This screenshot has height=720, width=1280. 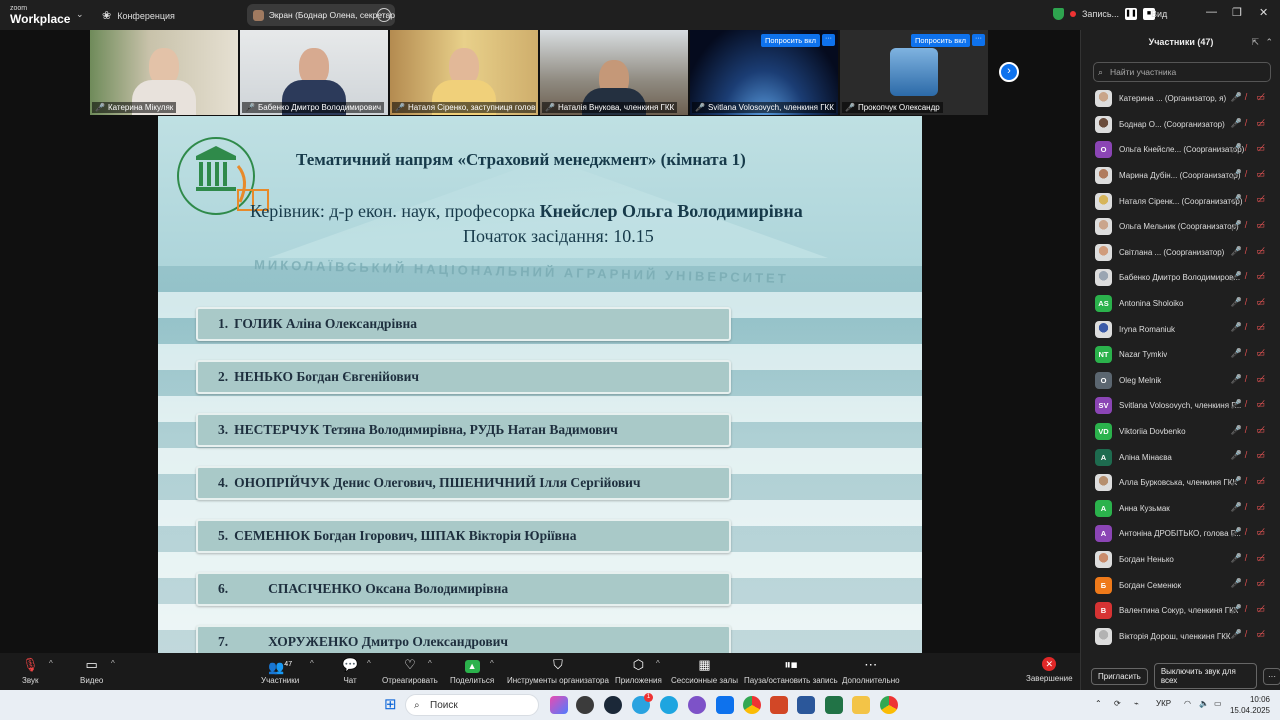 I want to click on close-icon: ⌃, so click(x=1269, y=42).